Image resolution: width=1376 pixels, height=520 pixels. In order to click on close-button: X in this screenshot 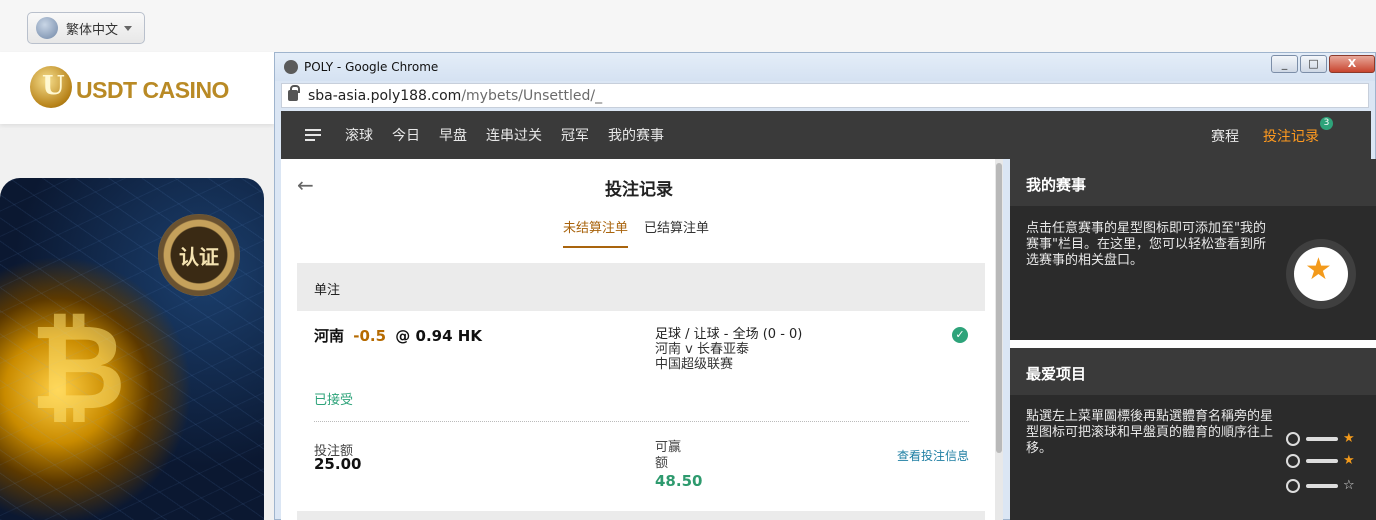, I will do `click(1352, 64)`.